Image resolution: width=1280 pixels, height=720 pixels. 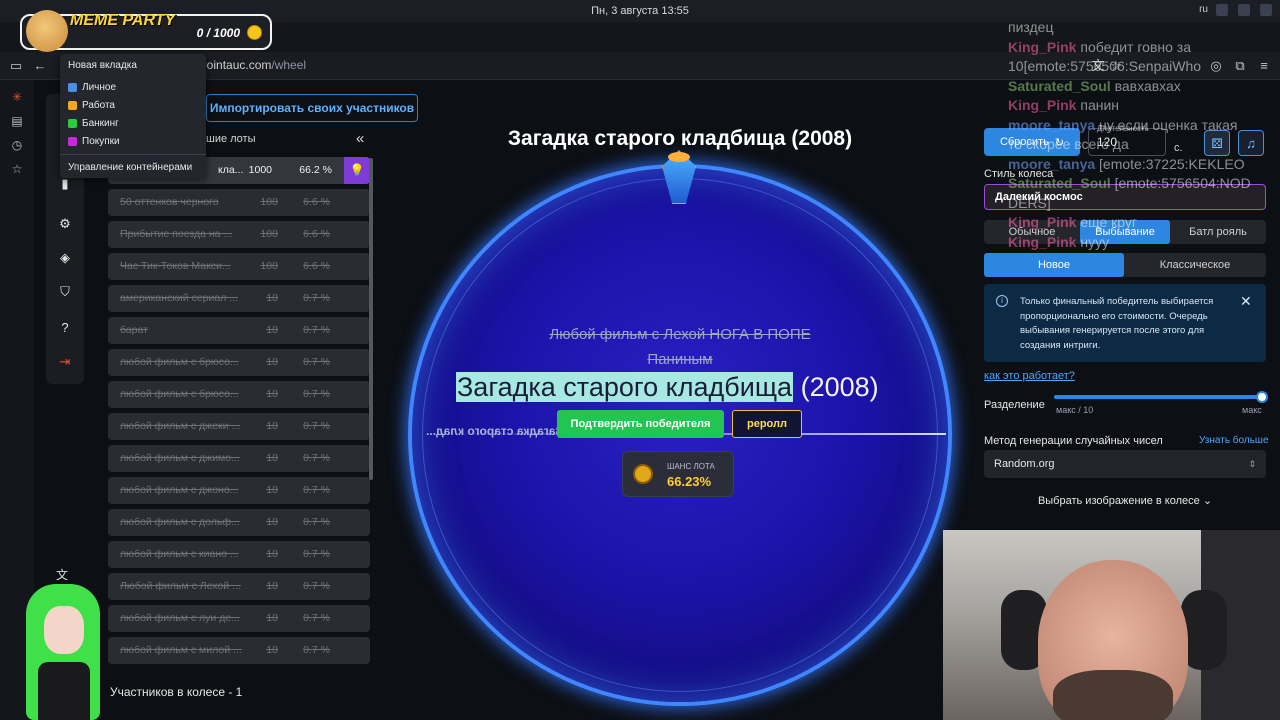 I want to click on segment-option: Новое, so click(x=1054, y=265).